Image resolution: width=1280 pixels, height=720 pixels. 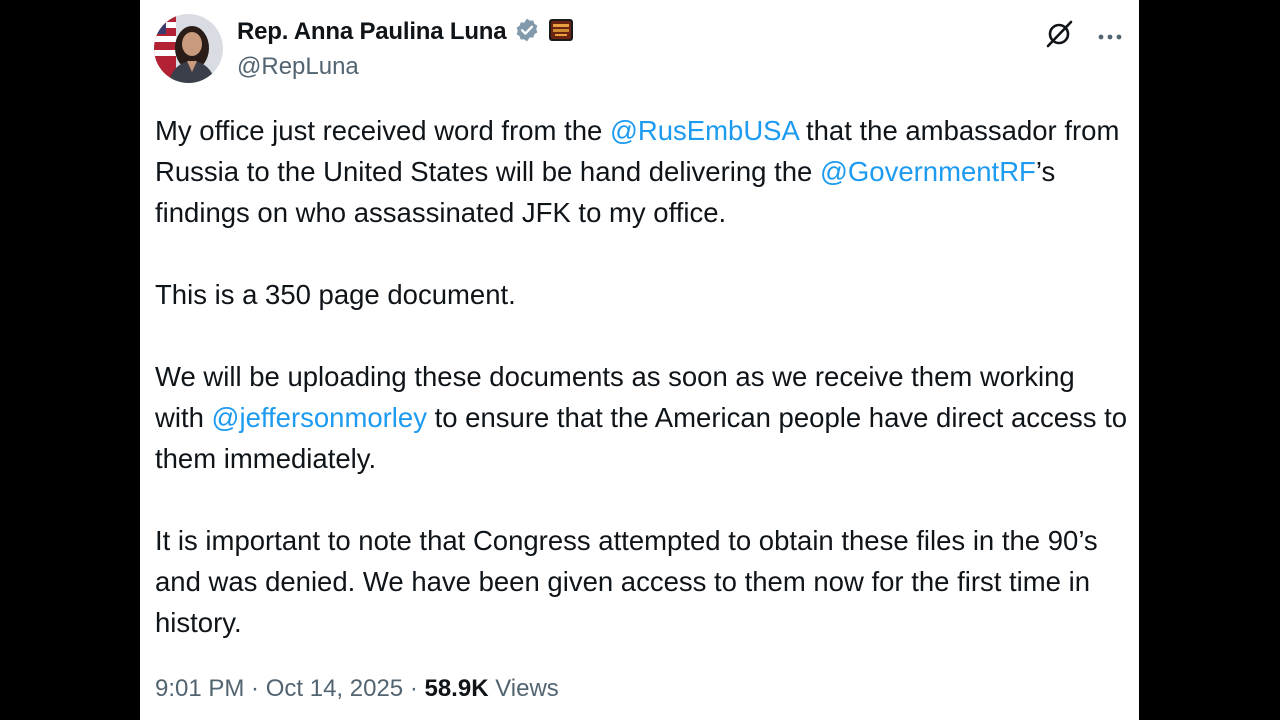 I want to click on post-date: Oct 14, 2025, so click(x=334, y=688).